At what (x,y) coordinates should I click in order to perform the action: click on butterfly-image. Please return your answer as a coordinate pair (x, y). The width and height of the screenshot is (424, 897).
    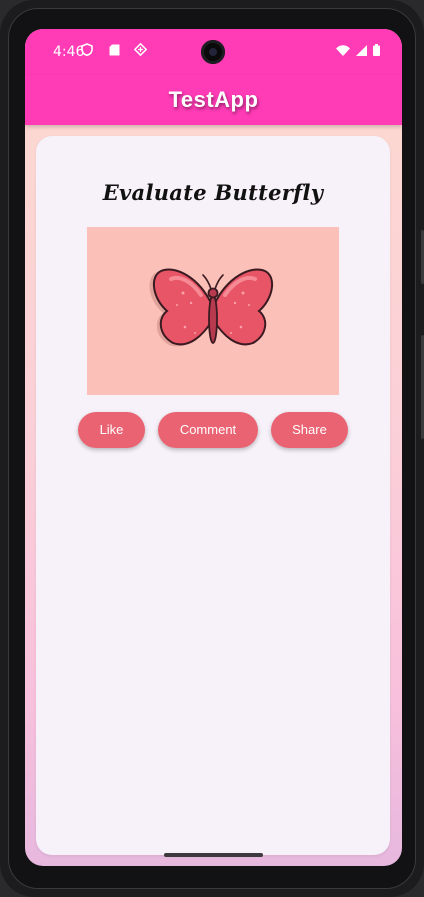
    Looking at the image, I should click on (213, 311).